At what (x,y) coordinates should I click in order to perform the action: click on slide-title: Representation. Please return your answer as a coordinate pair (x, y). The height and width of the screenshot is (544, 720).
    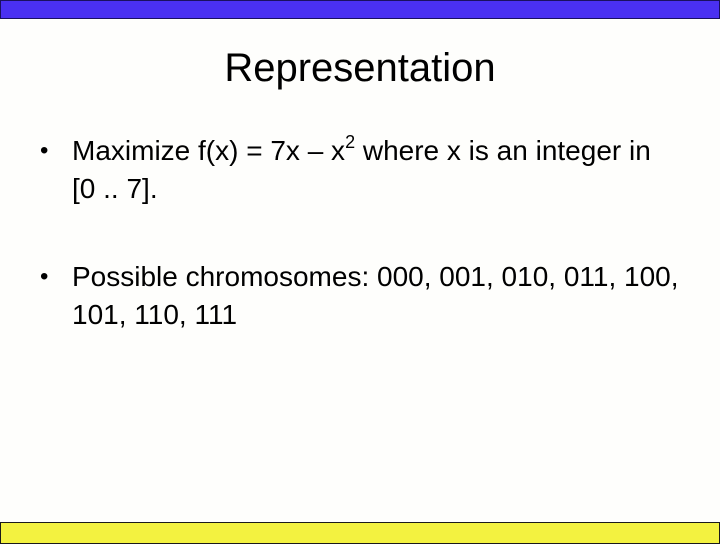
    Looking at the image, I should click on (360, 68).